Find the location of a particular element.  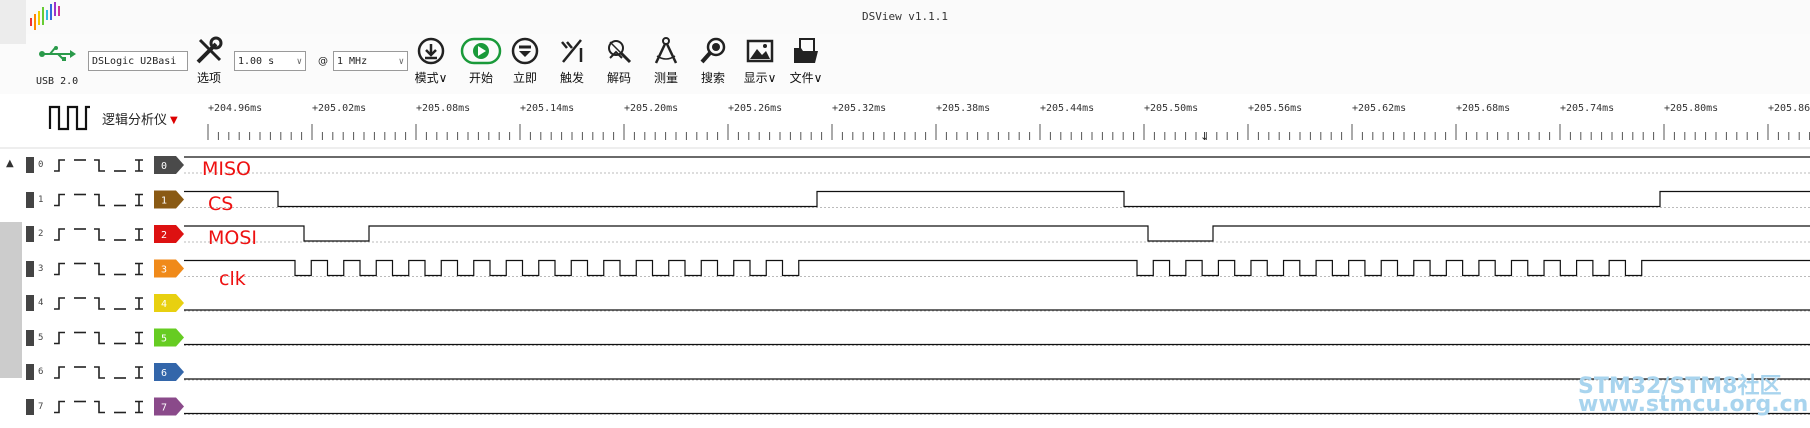

watermark-url: www.stmcu.org.cn is located at coordinates (1693, 404).